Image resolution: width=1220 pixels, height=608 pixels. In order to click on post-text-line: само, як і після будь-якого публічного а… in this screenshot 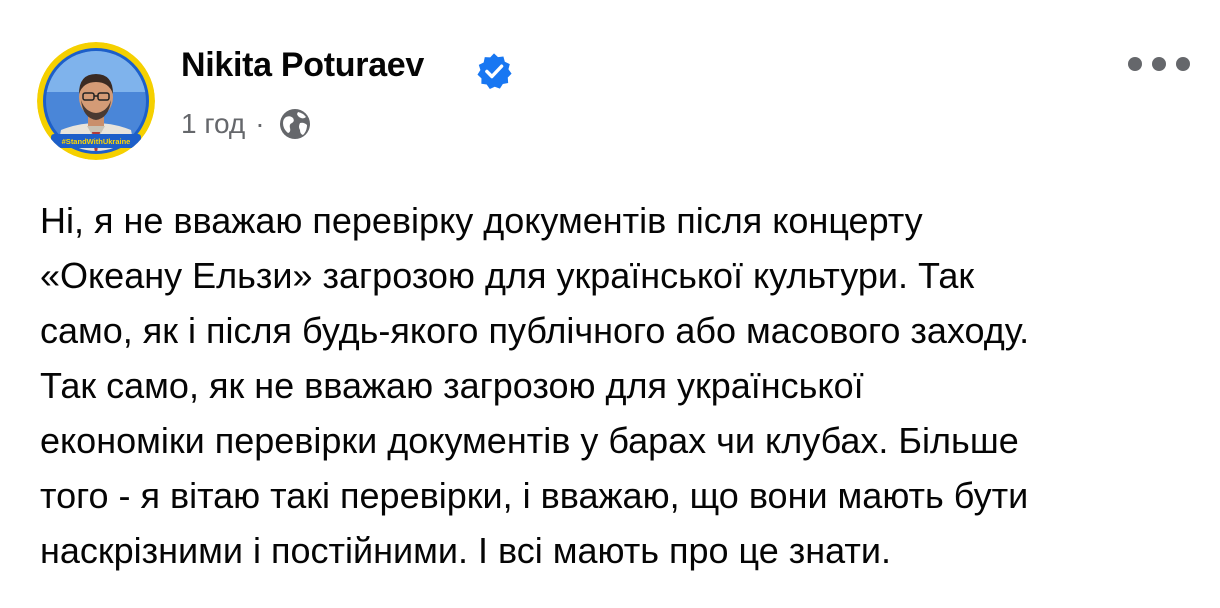, I will do `click(535, 330)`.